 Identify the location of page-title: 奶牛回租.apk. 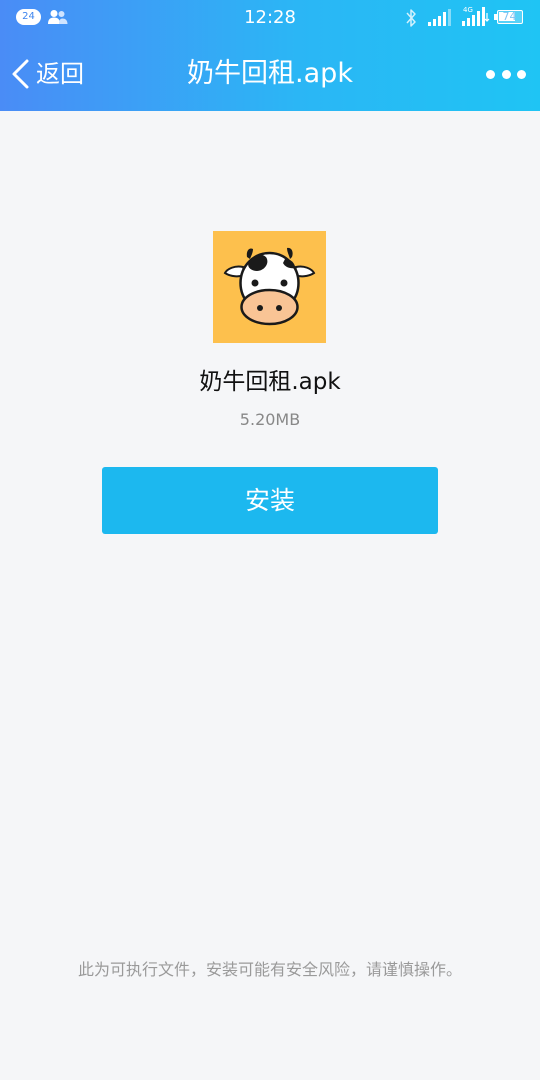
(270, 73).